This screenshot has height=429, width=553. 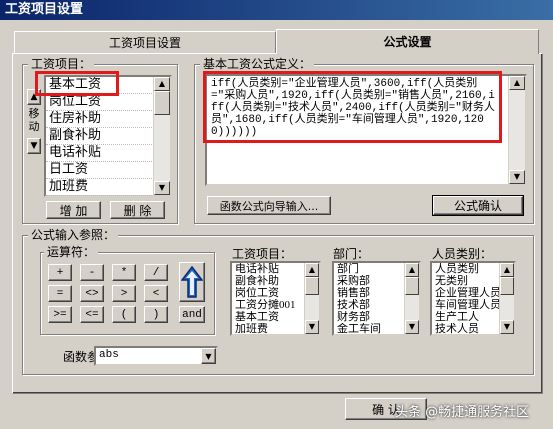 I want to click on operator-button: >=, so click(x=60, y=314).